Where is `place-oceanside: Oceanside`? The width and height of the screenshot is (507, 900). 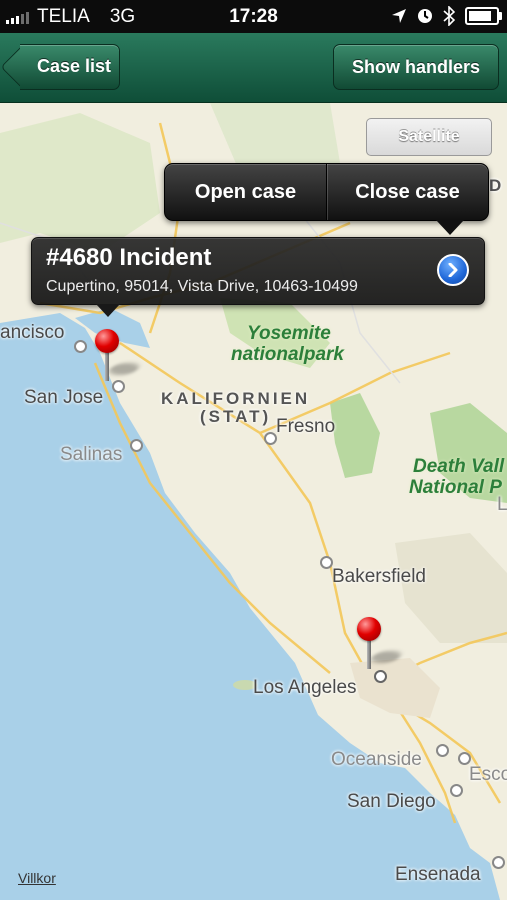
place-oceanside: Oceanside is located at coordinates (376, 759).